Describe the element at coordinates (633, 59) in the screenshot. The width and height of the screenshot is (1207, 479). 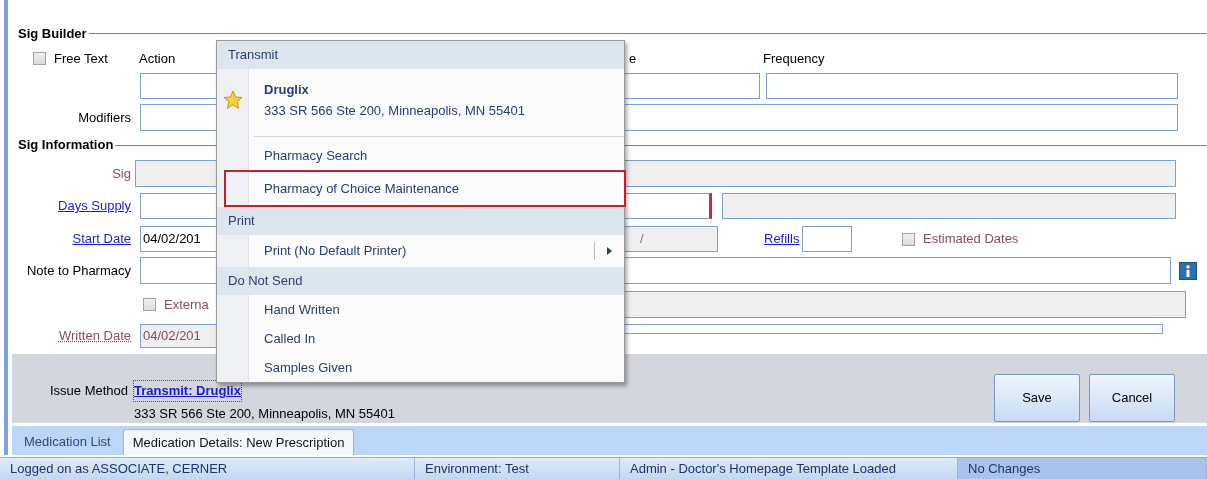
I see `field-label: e` at that location.